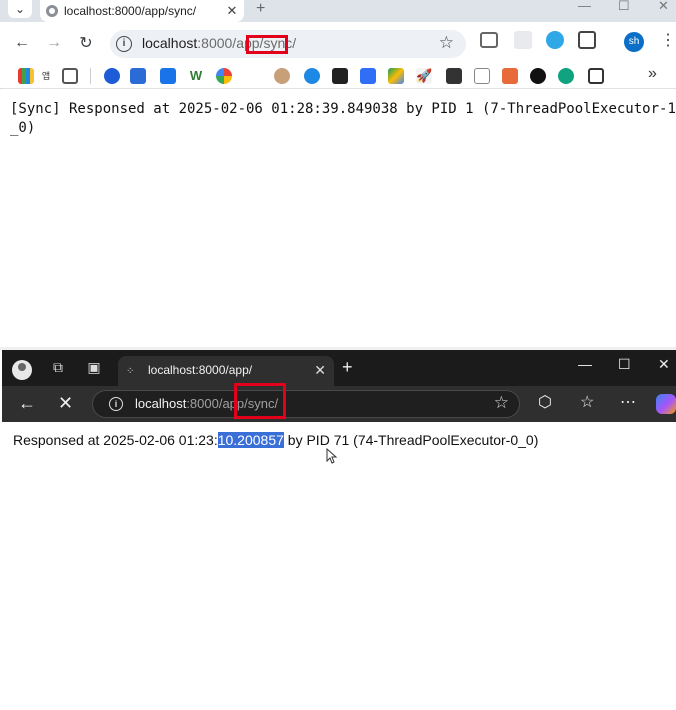  Describe the element at coordinates (652, 74) in the screenshot. I see `more-bookmarks-icon: »` at that location.